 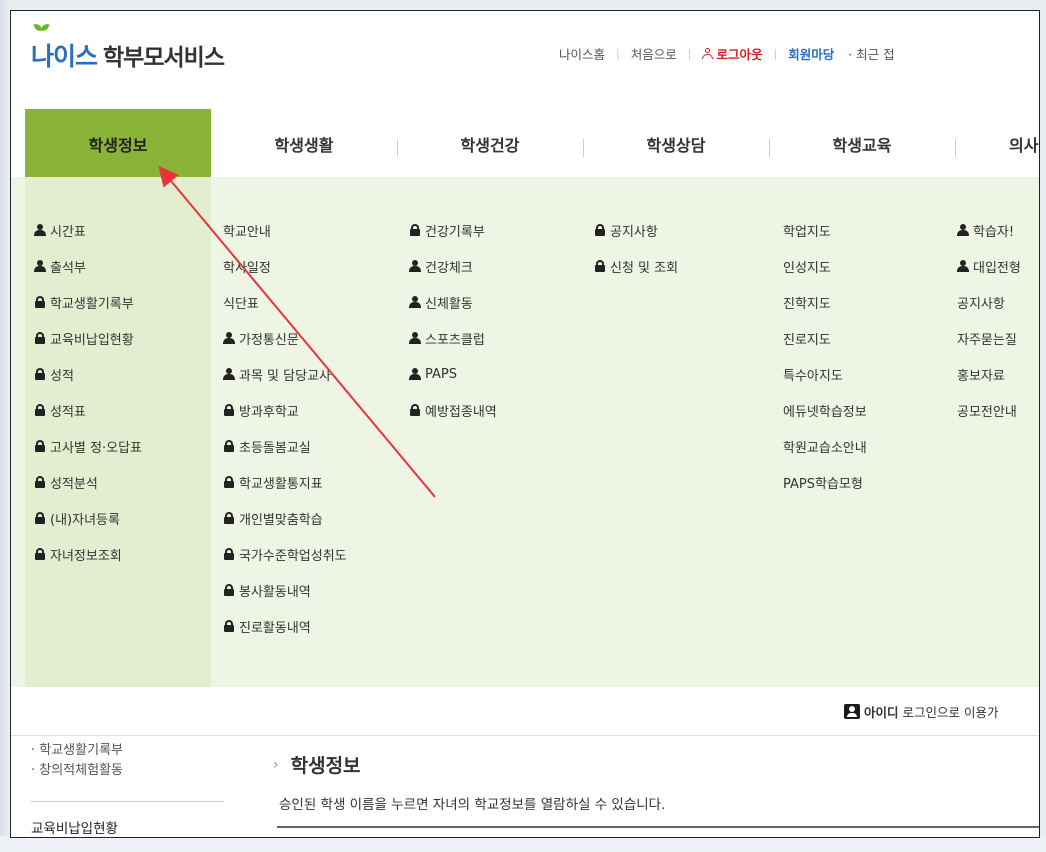 What do you see at coordinates (5, 426) in the screenshot?
I see `left-shadow` at bounding box center [5, 426].